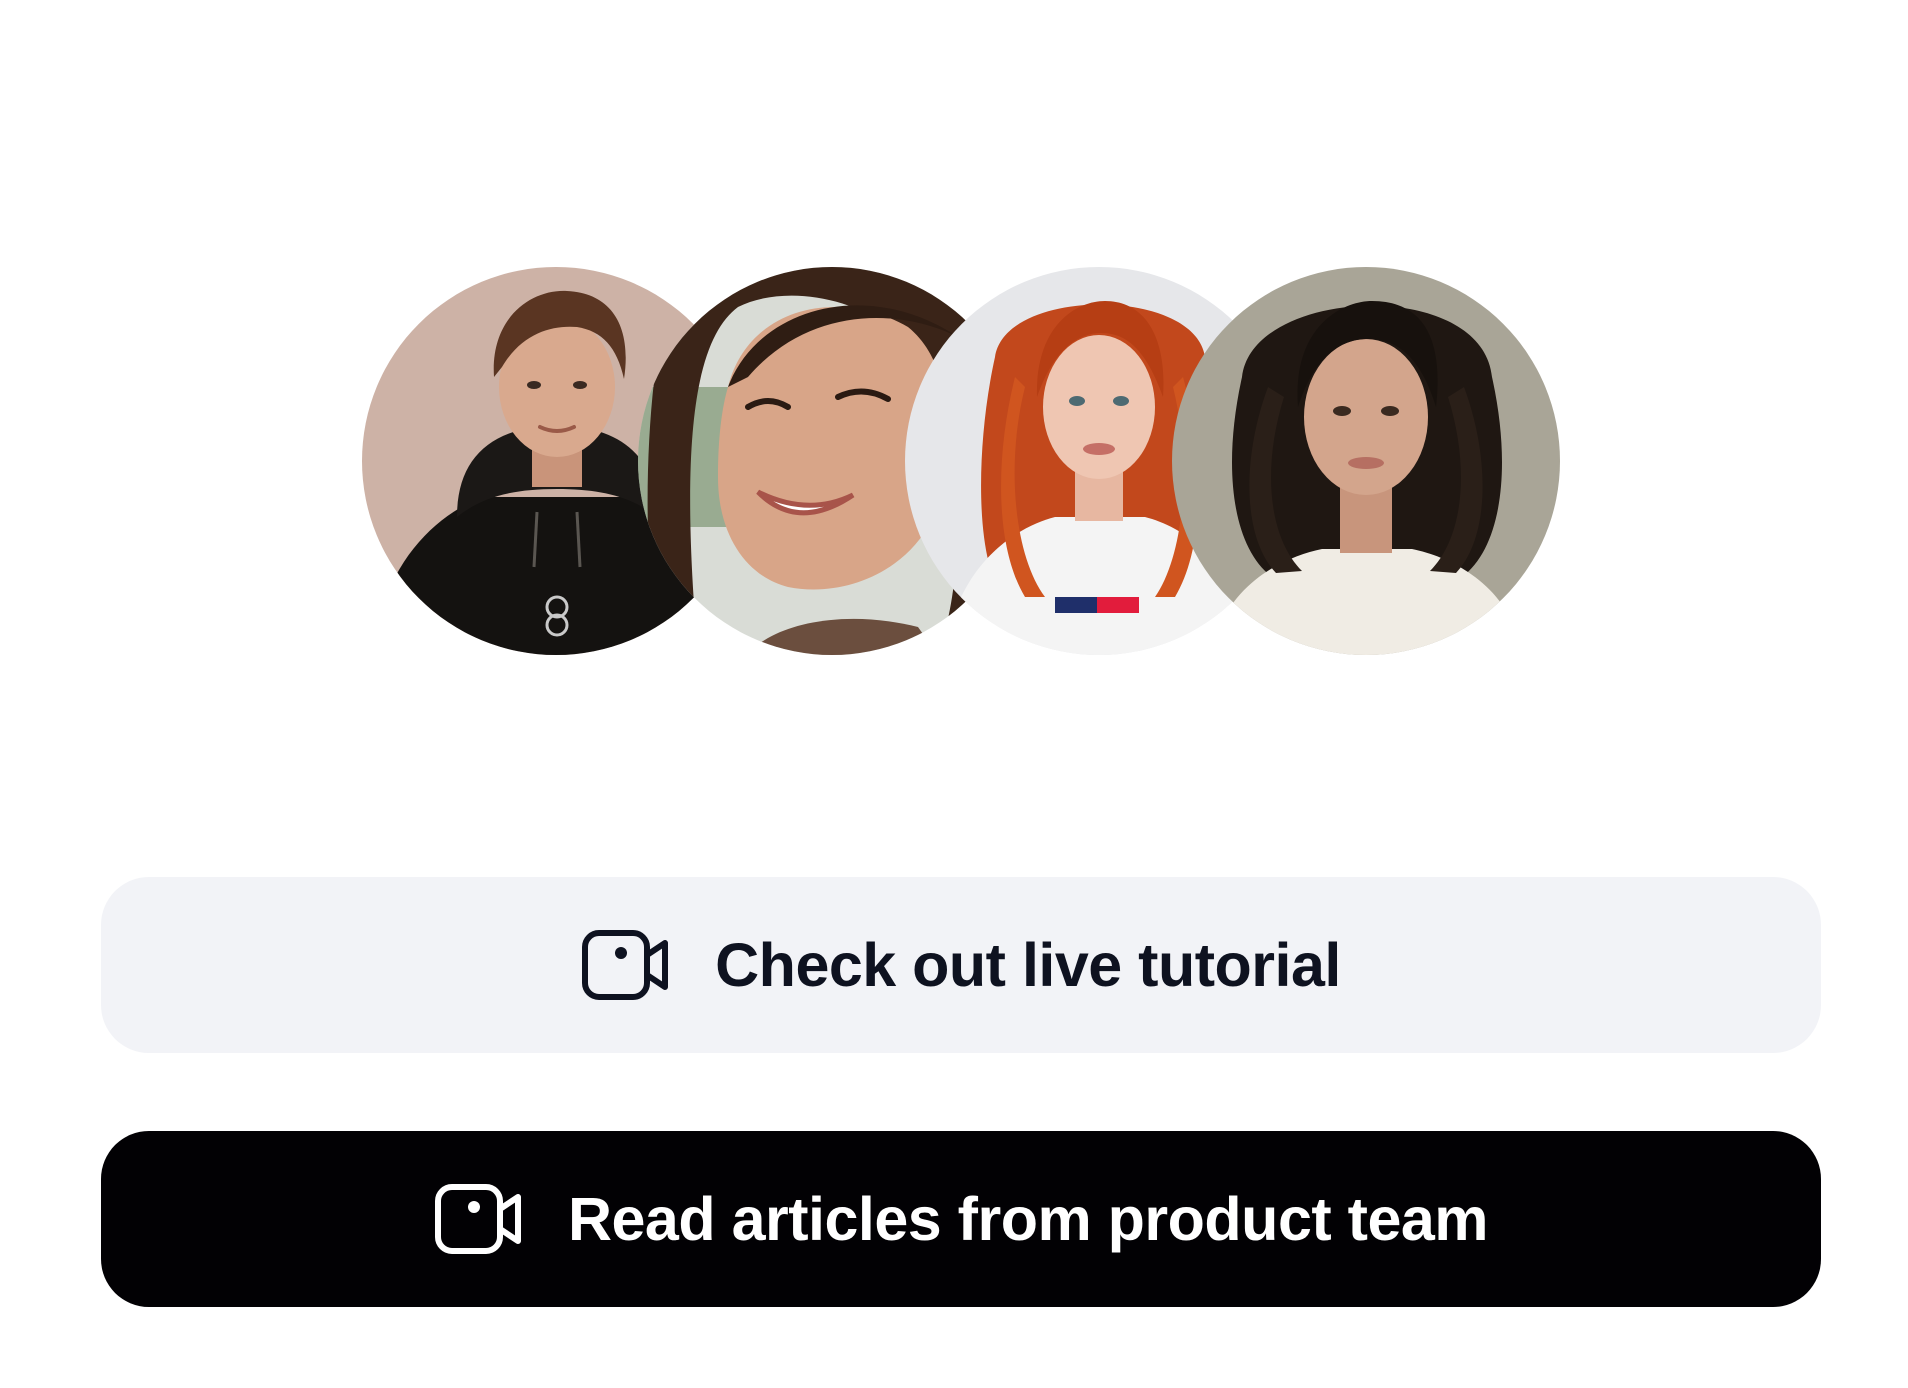 This screenshot has height=1388, width=1908. What do you see at coordinates (1028, 964) in the screenshot?
I see `live-tutorial-label: Check out live tutorial` at bounding box center [1028, 964].